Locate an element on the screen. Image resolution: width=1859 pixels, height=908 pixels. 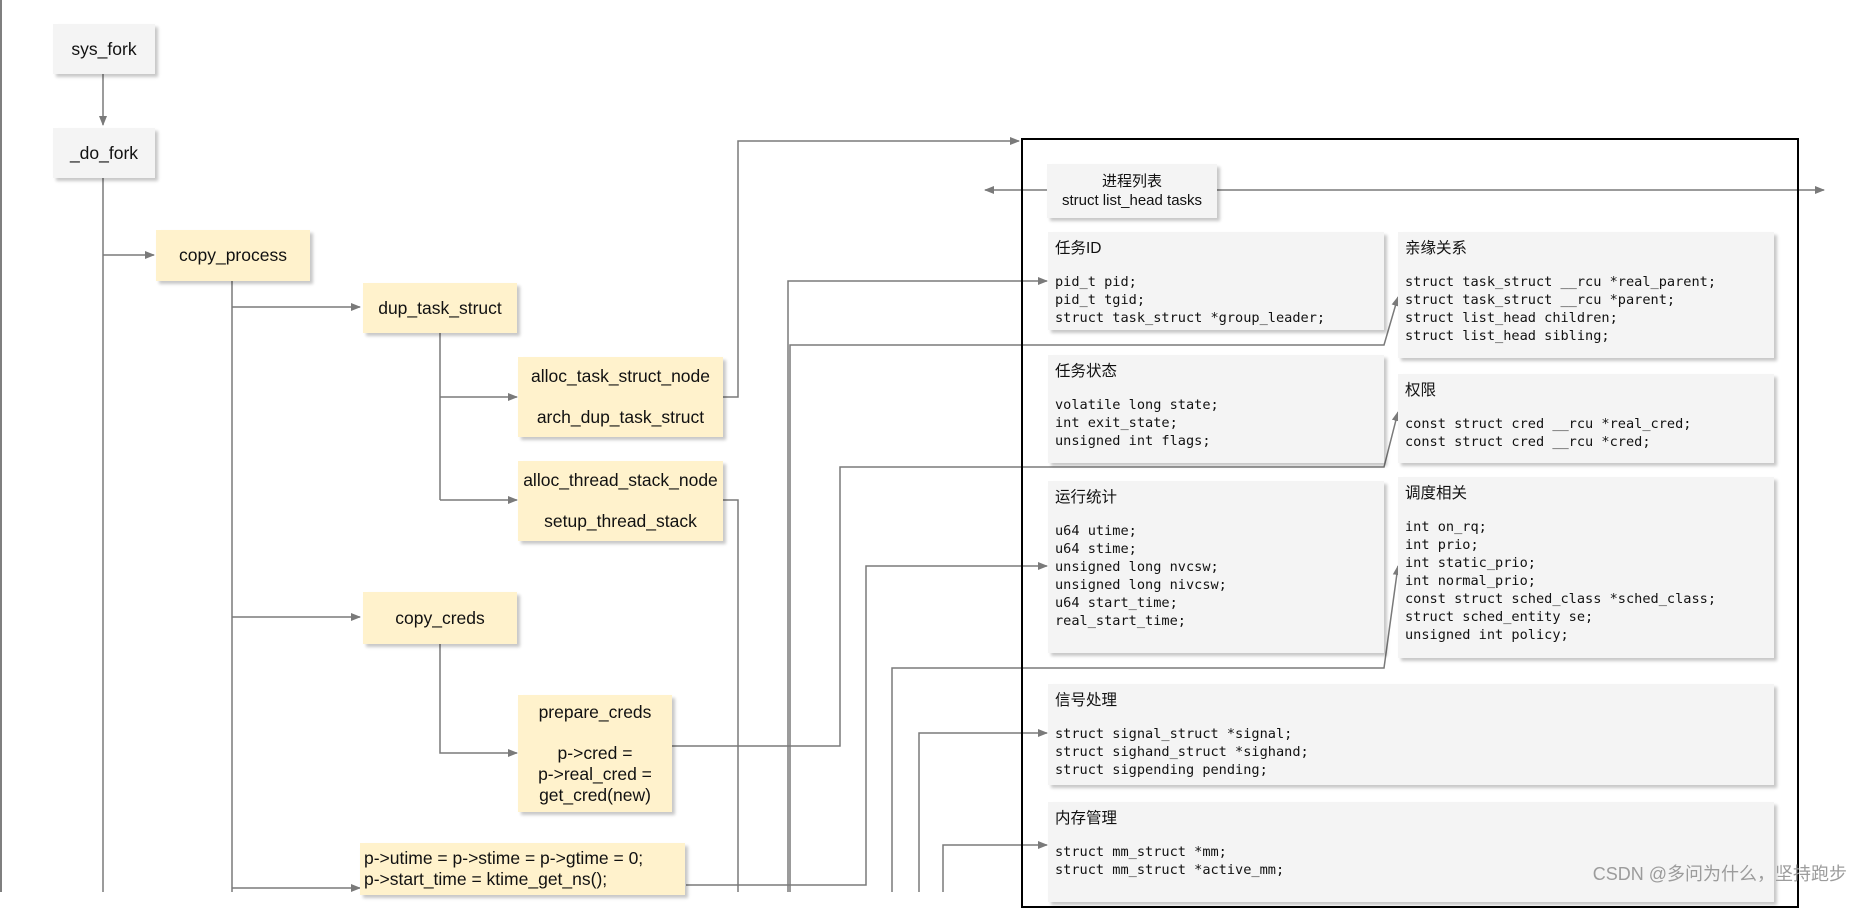
kinship-title: 亲缘关系 is located at coordinates (1436, 248).